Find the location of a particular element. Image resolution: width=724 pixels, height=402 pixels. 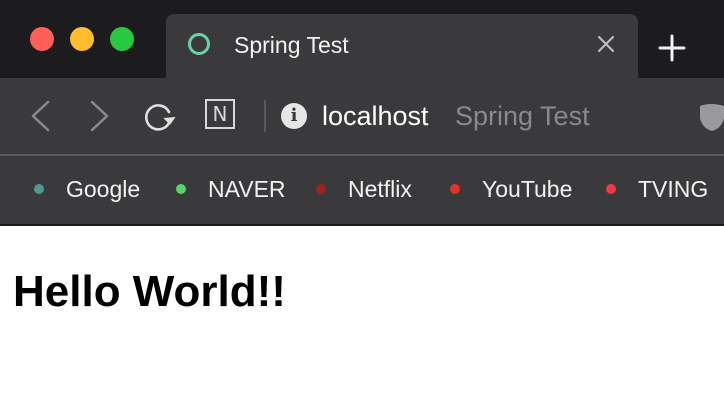

url-page-title: Spring Test is located at coordinates (522, 116).